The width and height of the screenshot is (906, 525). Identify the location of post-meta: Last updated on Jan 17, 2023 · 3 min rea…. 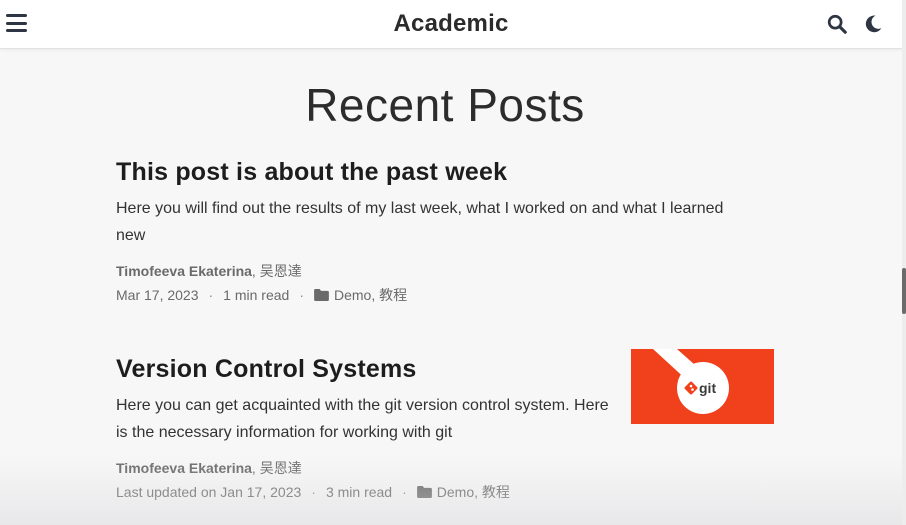
(366, 492).